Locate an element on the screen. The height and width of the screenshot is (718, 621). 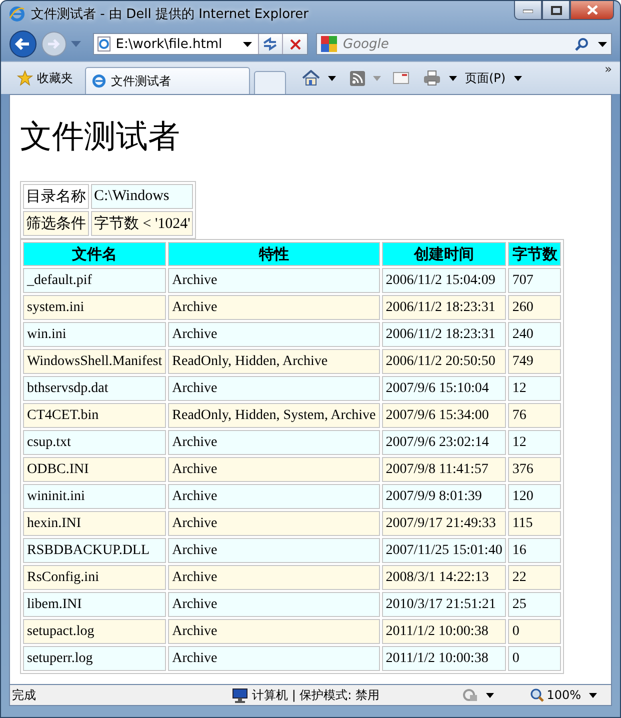
status-text: 完成 is located at coordinates (24, 695).